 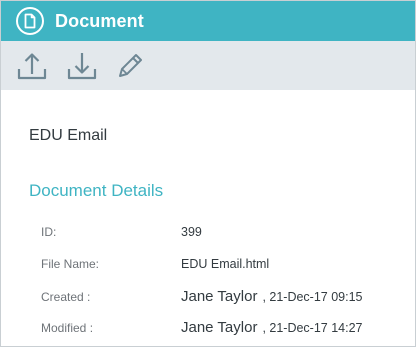 I want to click on detail-row-modified: Modified : Jane Taylor , 21-Dec-17 14:27, so click(x=221, y=327).